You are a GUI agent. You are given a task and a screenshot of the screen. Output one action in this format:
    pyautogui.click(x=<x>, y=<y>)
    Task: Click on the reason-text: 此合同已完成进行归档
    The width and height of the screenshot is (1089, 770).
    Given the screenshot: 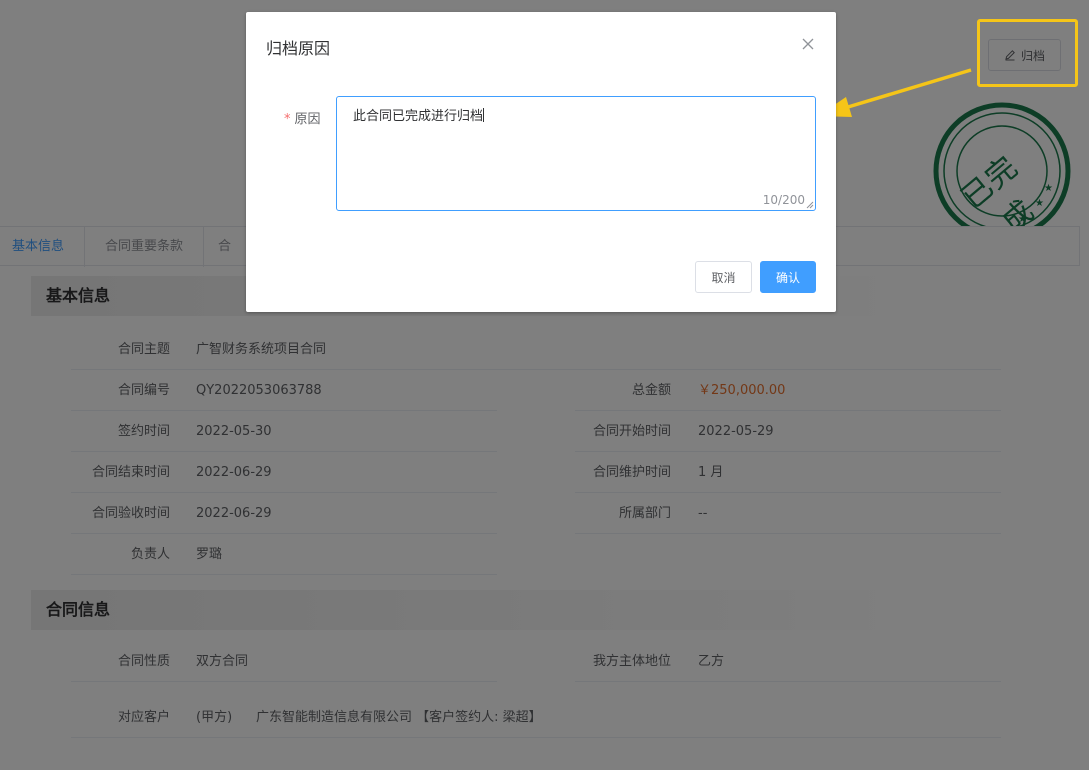 What is the action you would take?
    pyautogui.click(x=418, y=116)
    